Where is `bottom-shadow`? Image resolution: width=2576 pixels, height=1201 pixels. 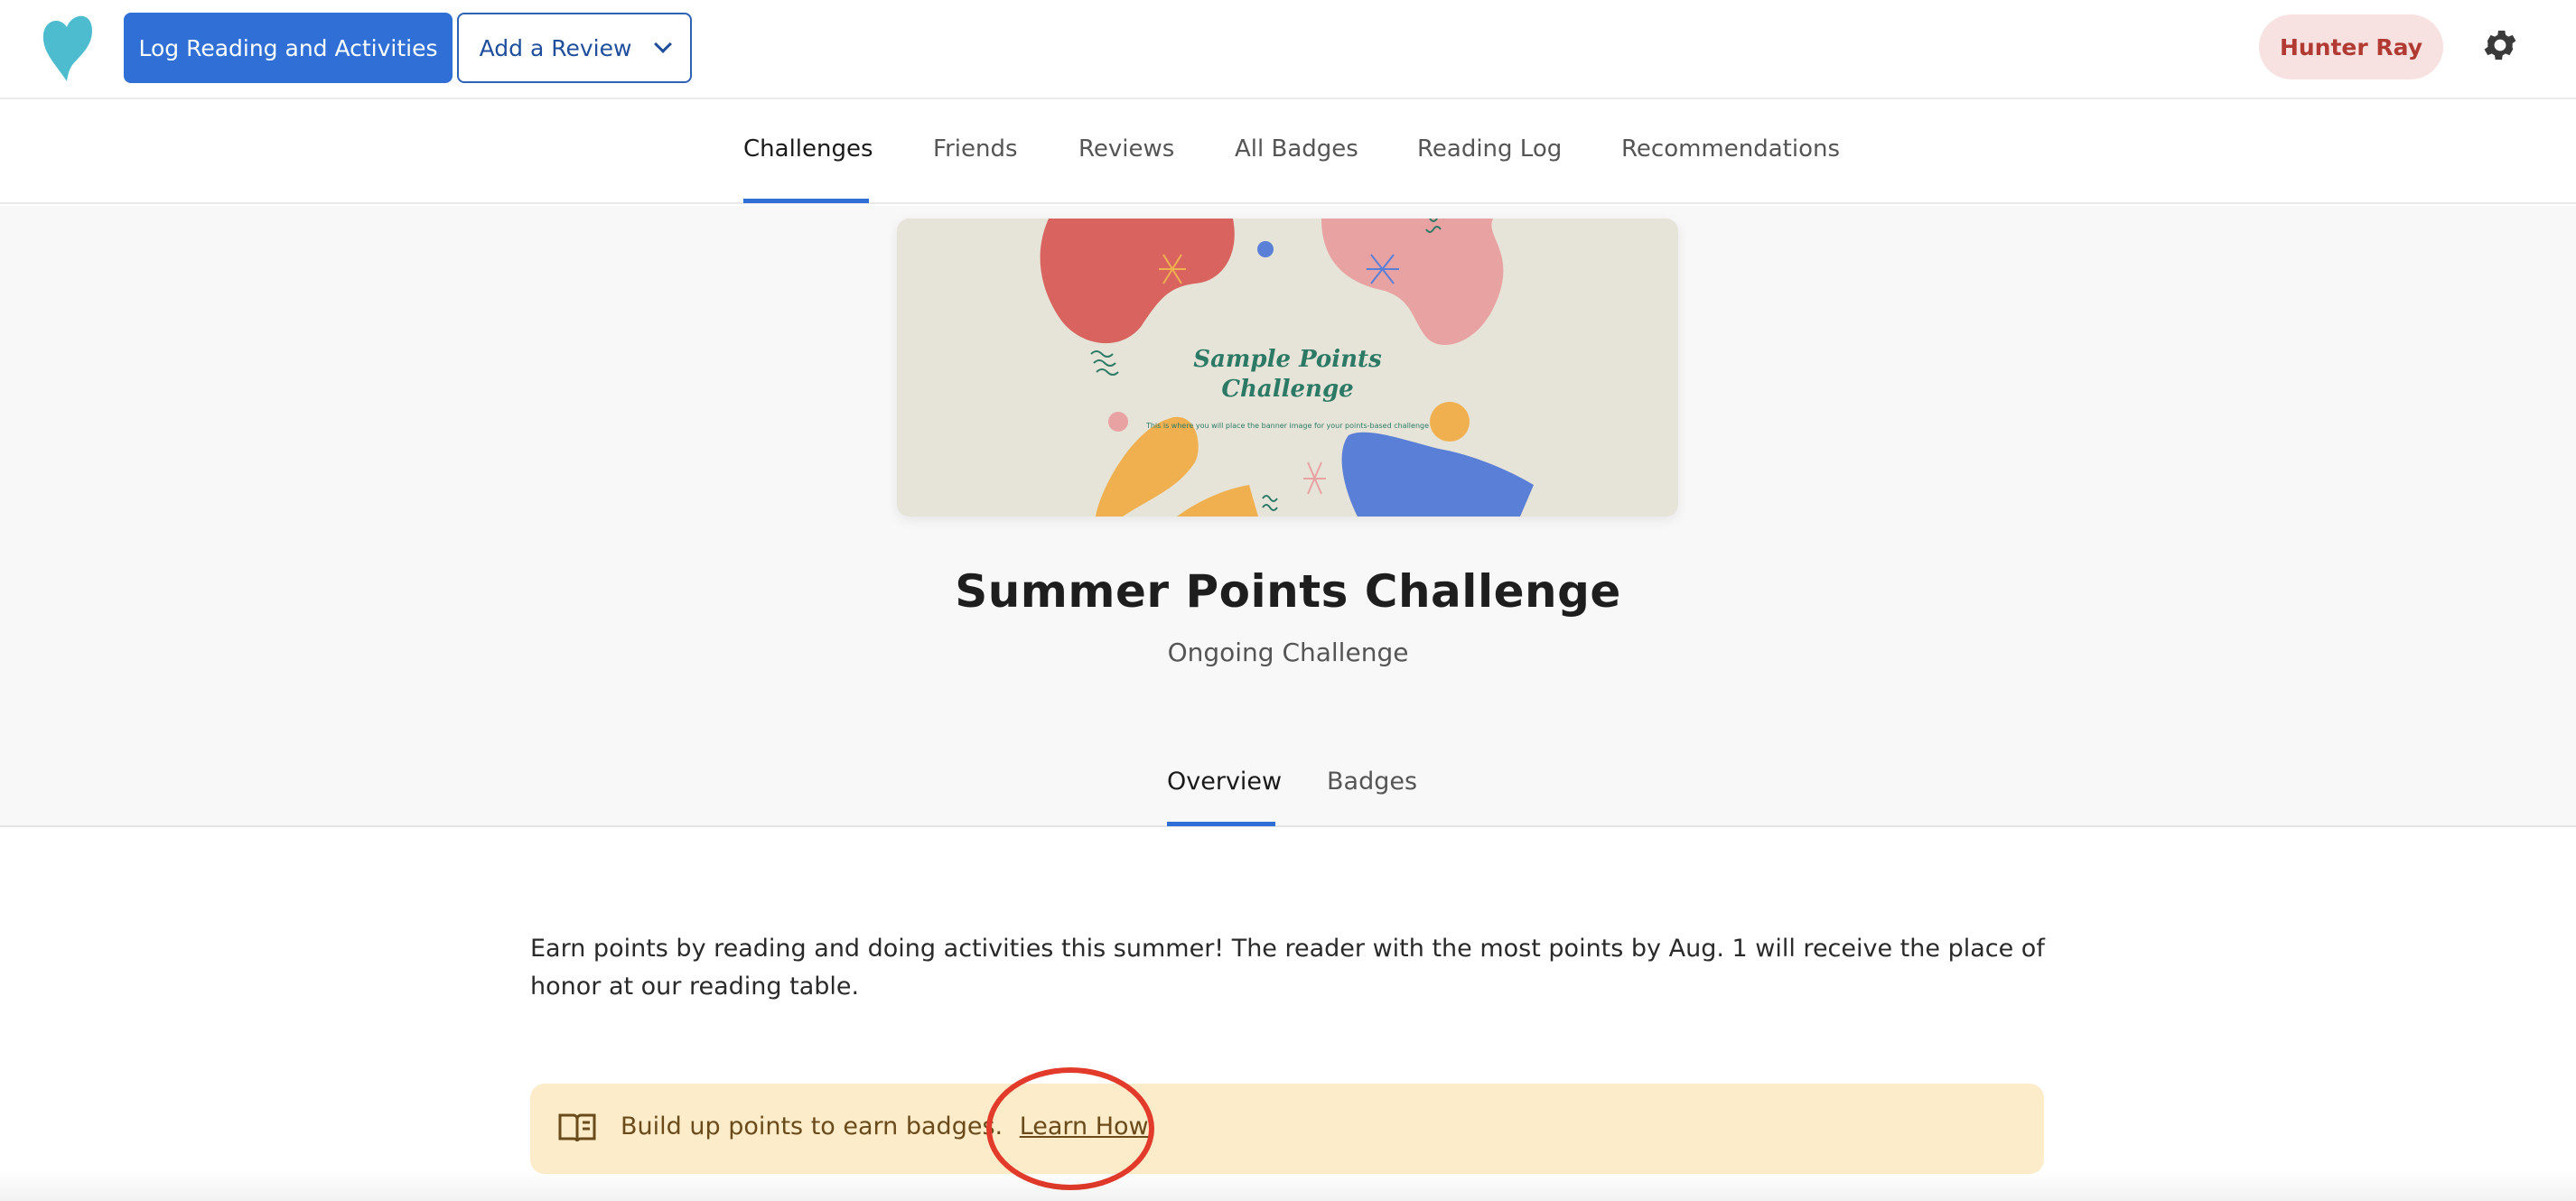
bottom-shadow is located at coordinates (1288, 1185).